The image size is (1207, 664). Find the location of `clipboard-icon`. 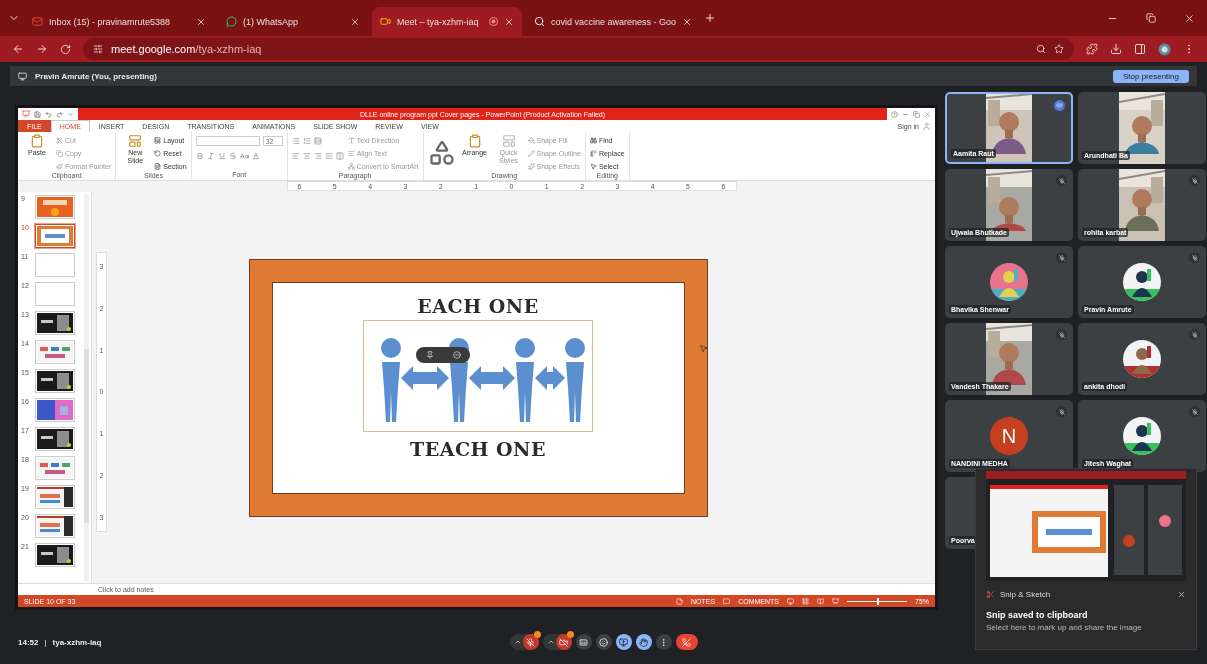

clipboard-icon is located at coordinates (474, 141).